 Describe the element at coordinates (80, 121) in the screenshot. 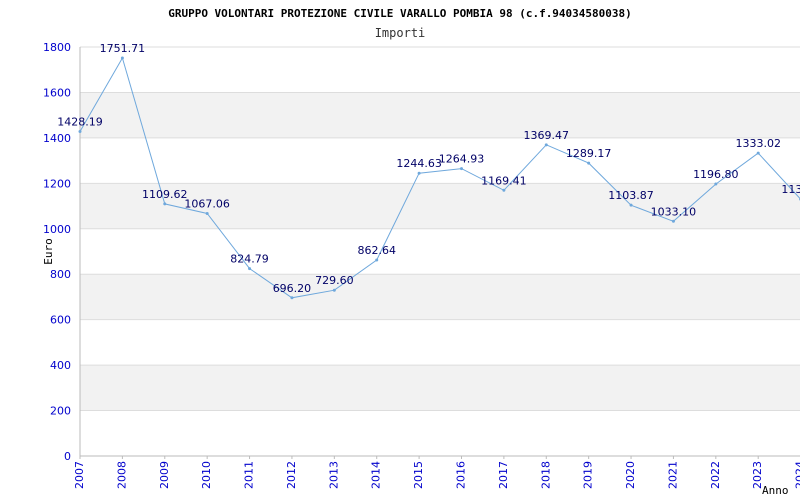

I see `data-label: 1428.19` at that location.